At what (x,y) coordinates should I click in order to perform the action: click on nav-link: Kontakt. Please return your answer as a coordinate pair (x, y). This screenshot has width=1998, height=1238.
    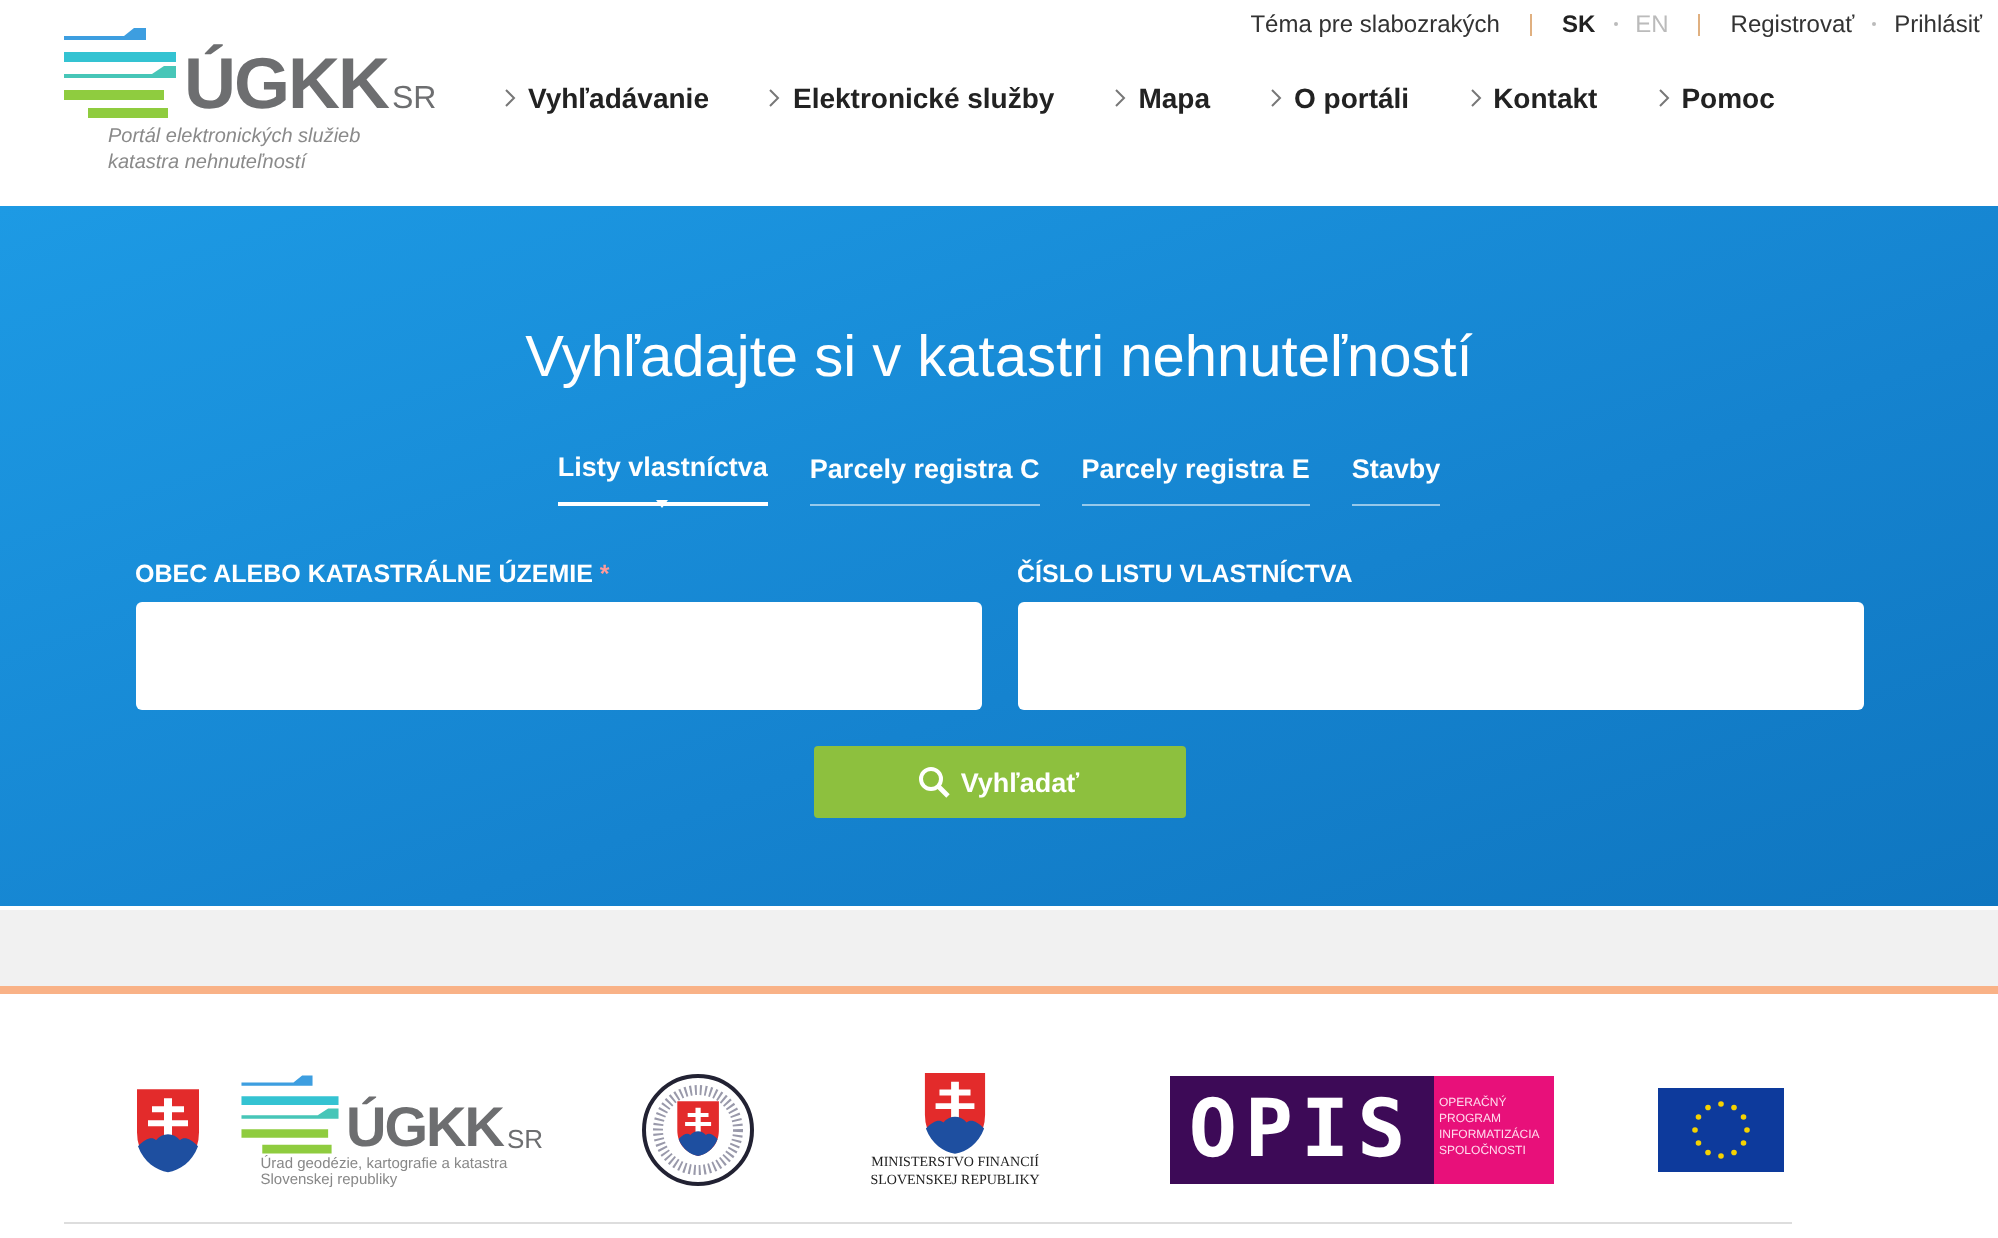
    Looking at the image, I should click on (1533, 98).